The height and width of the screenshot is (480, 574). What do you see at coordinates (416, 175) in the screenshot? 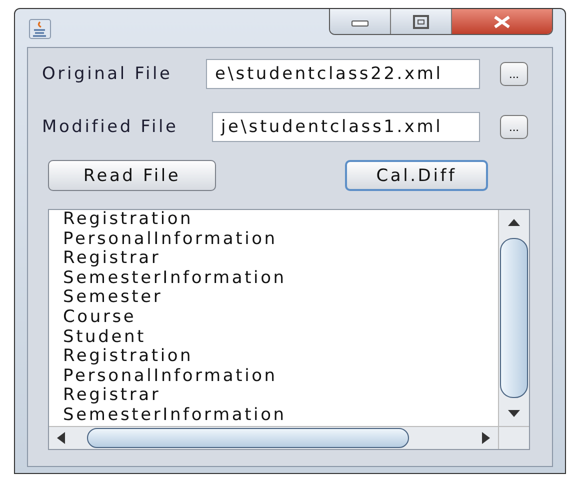
I see `action-button: Cal.Diff` at bounding box center [416, 175].